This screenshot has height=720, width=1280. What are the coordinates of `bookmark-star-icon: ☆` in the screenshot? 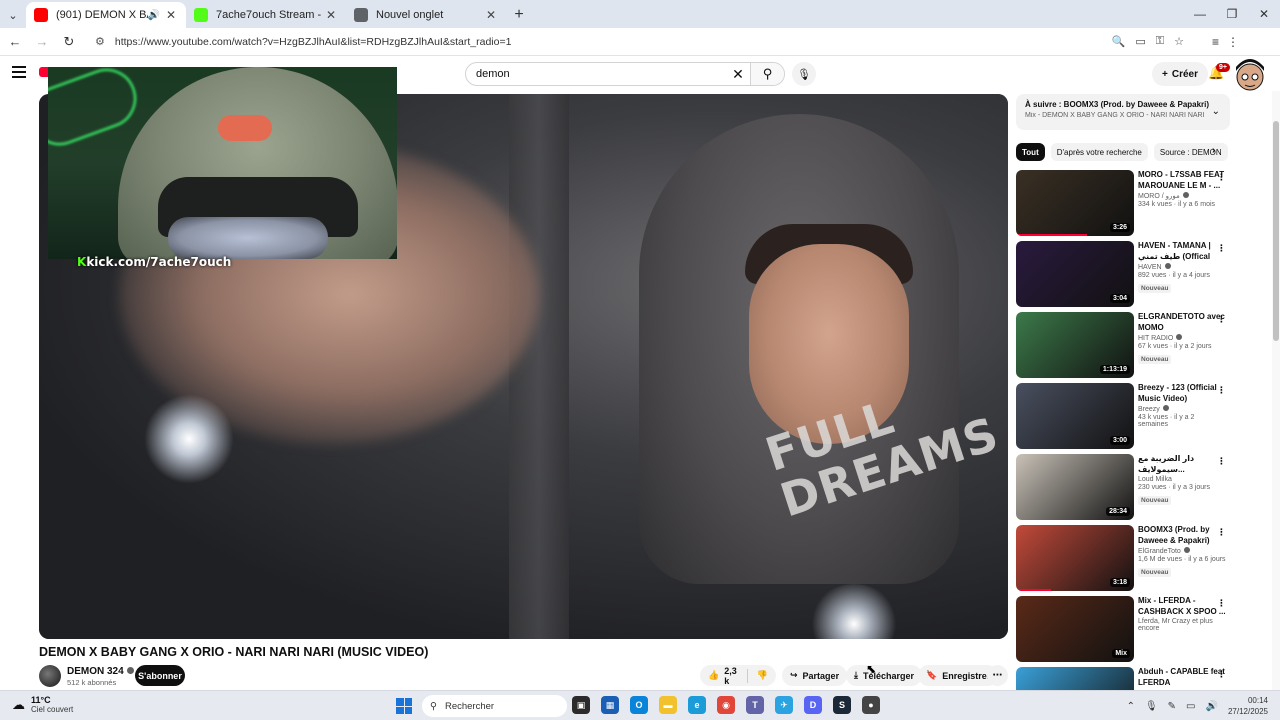 It's located at (1179, 41).